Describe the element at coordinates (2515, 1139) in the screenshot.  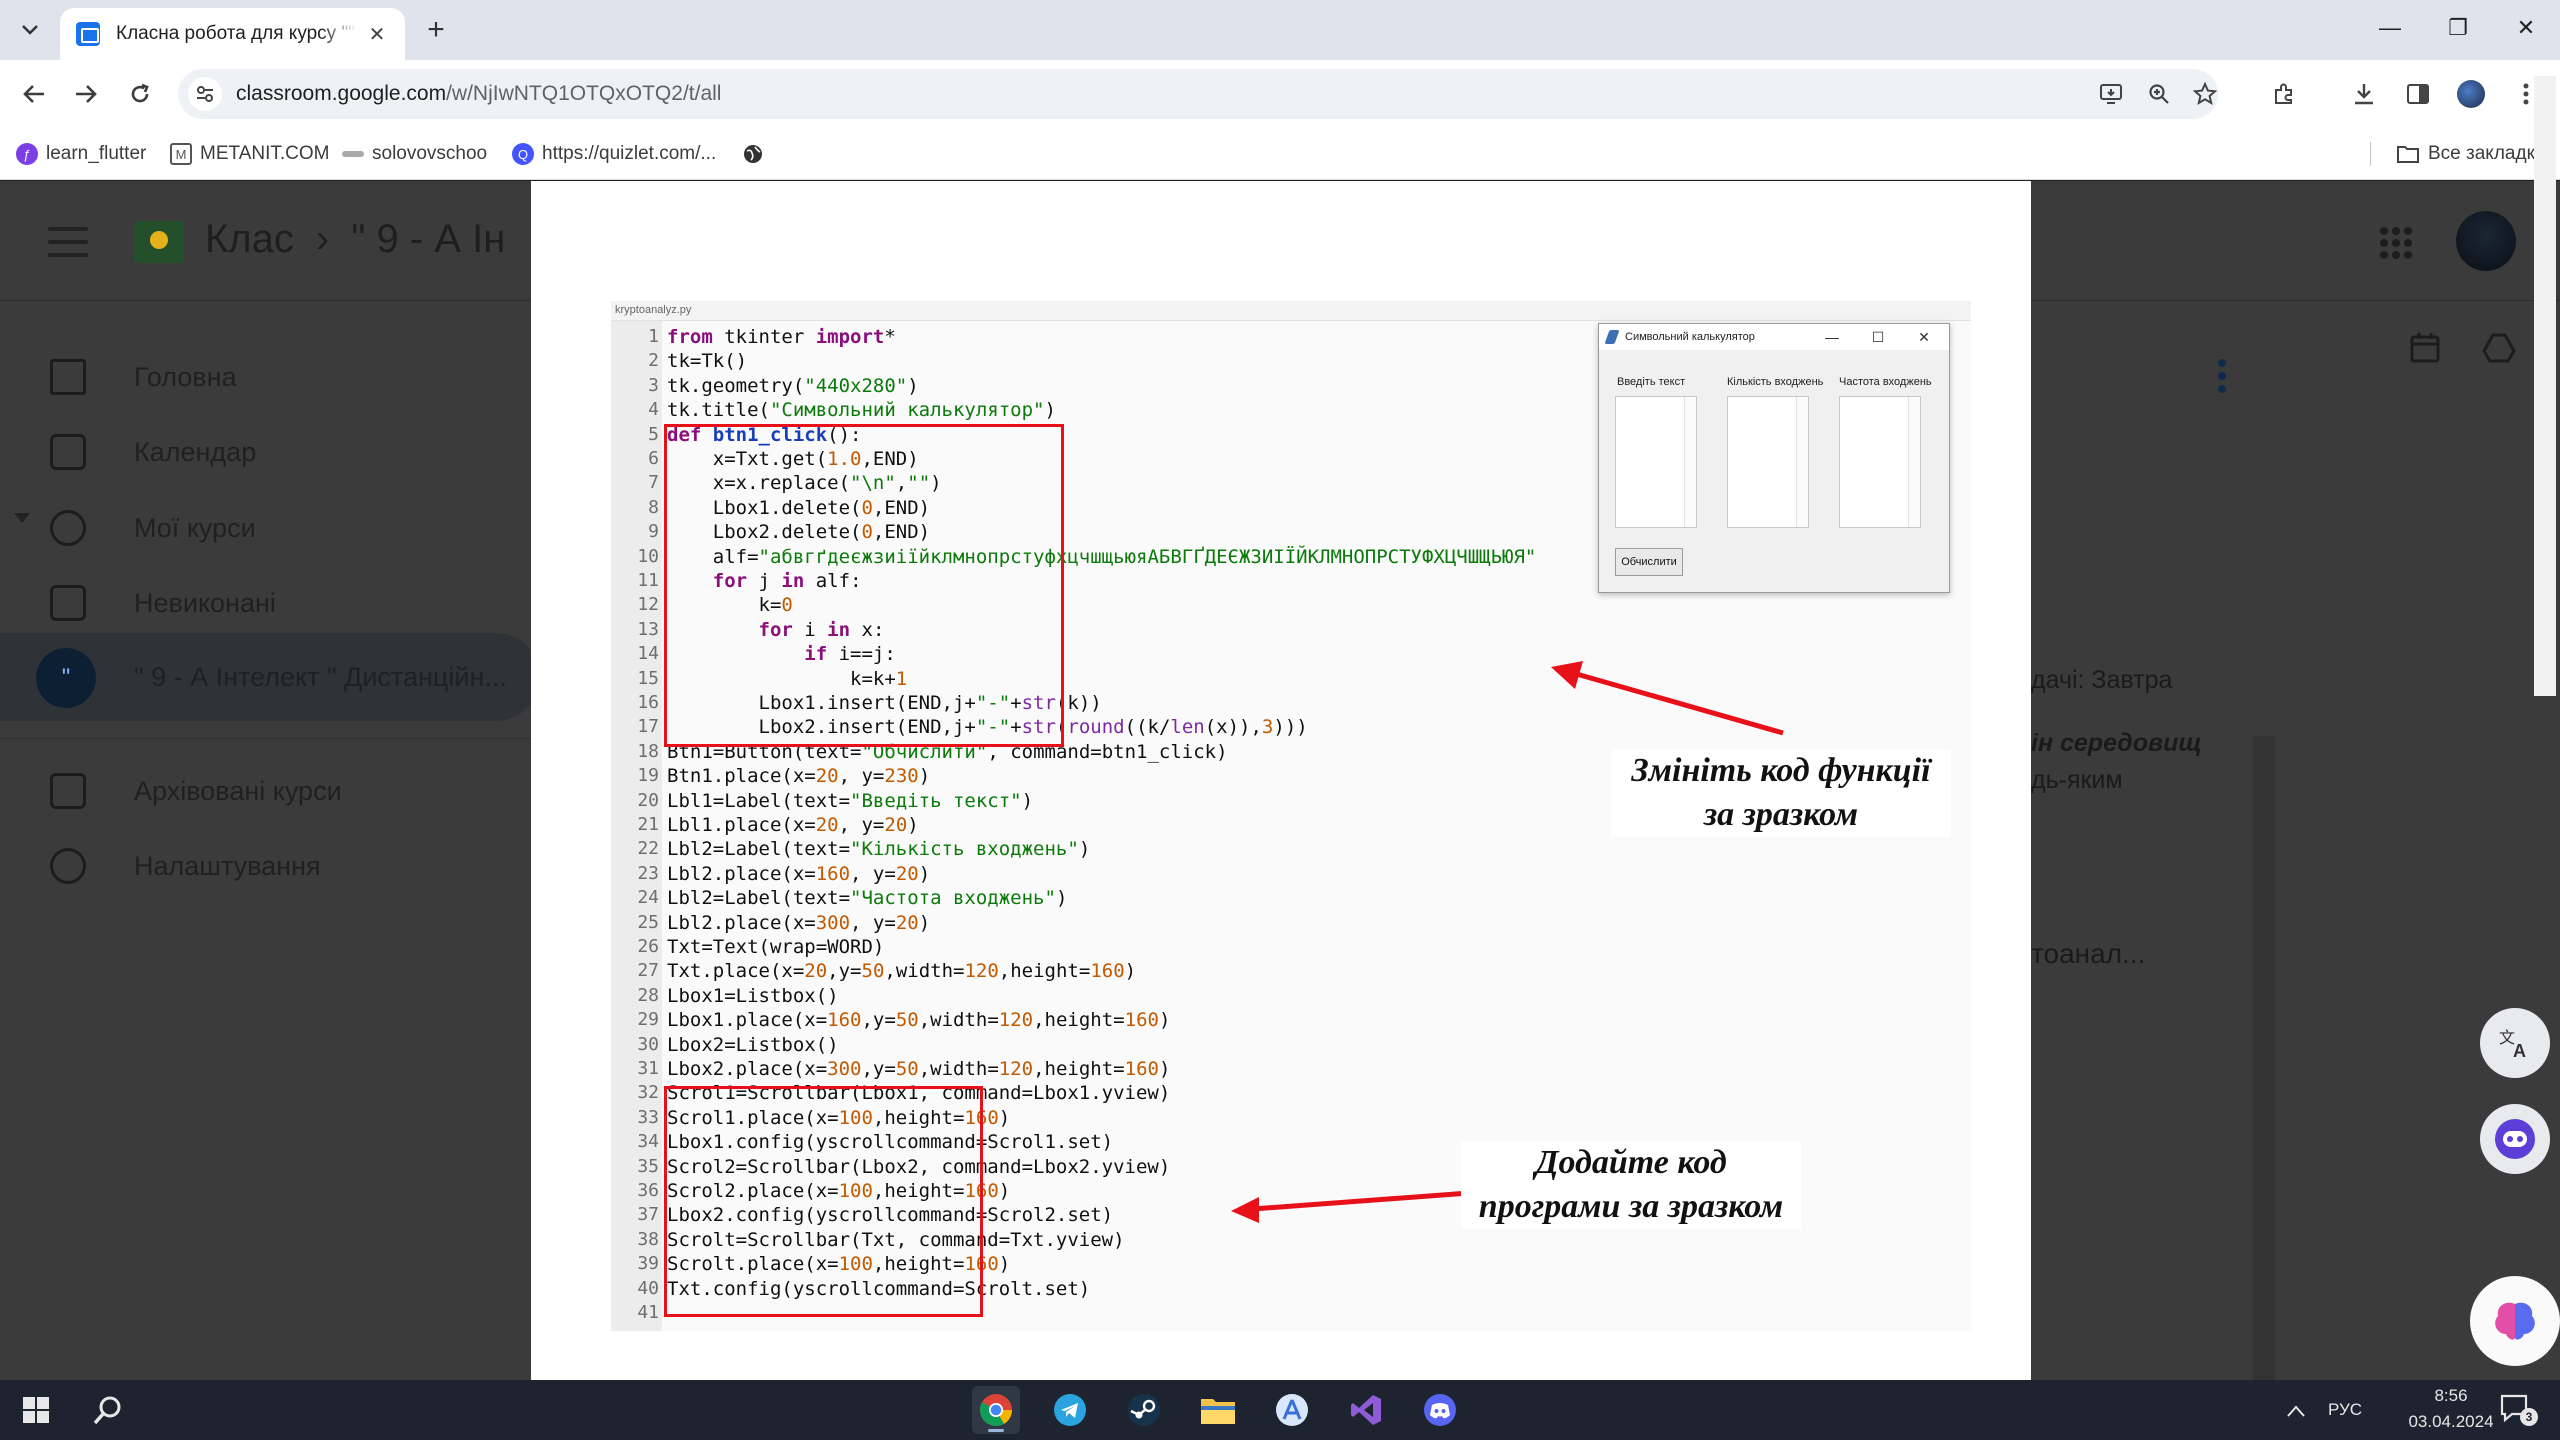
I see `assistant-button` at that location.